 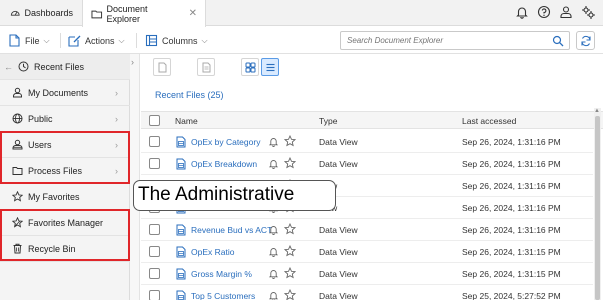 What do you see at coordinates (585, 40) in the screenshot?
I see `refresh-button` at bounding box center [585, 40].